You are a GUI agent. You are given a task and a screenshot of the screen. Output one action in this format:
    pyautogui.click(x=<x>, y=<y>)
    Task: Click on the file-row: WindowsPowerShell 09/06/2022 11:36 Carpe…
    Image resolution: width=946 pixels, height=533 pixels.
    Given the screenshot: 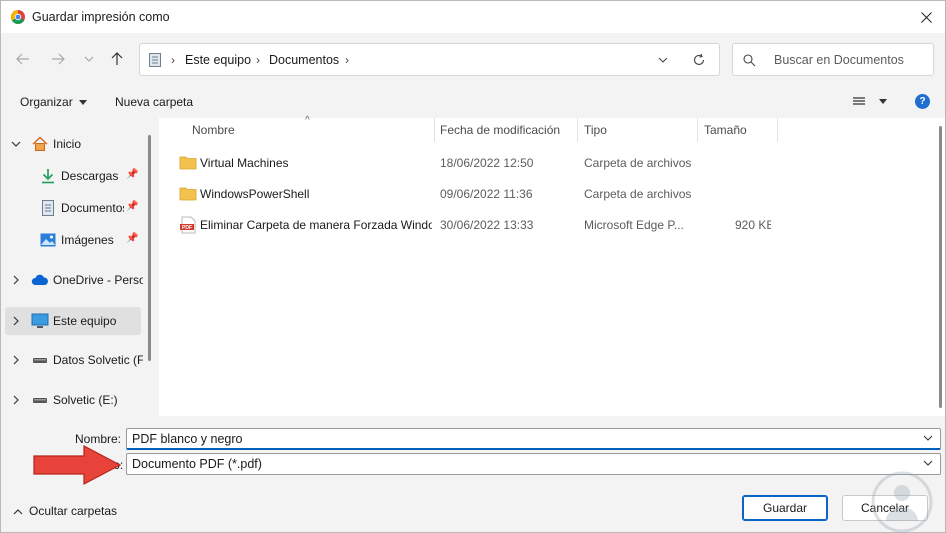 What is the action you would take?
    pyautogui.click(x=485, y=194)
    